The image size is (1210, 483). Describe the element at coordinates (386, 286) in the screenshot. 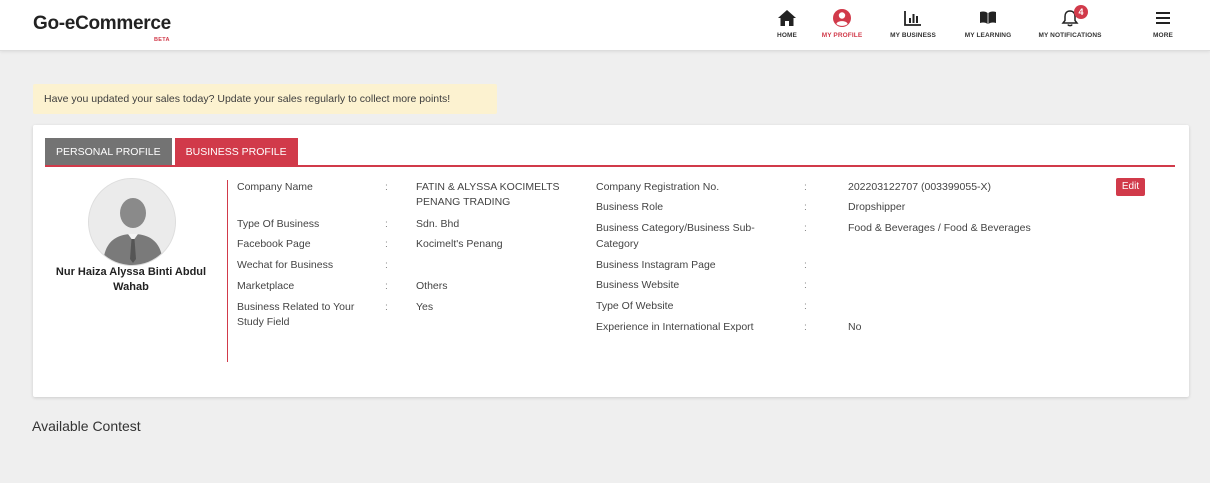

I see `marketplace-colon: :` at that location.